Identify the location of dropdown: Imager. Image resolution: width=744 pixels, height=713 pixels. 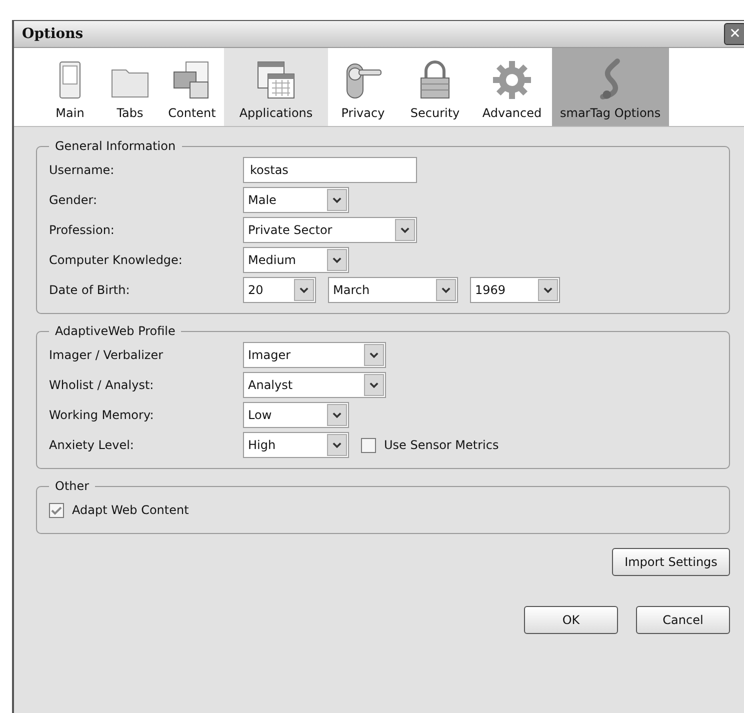
(314, 355).